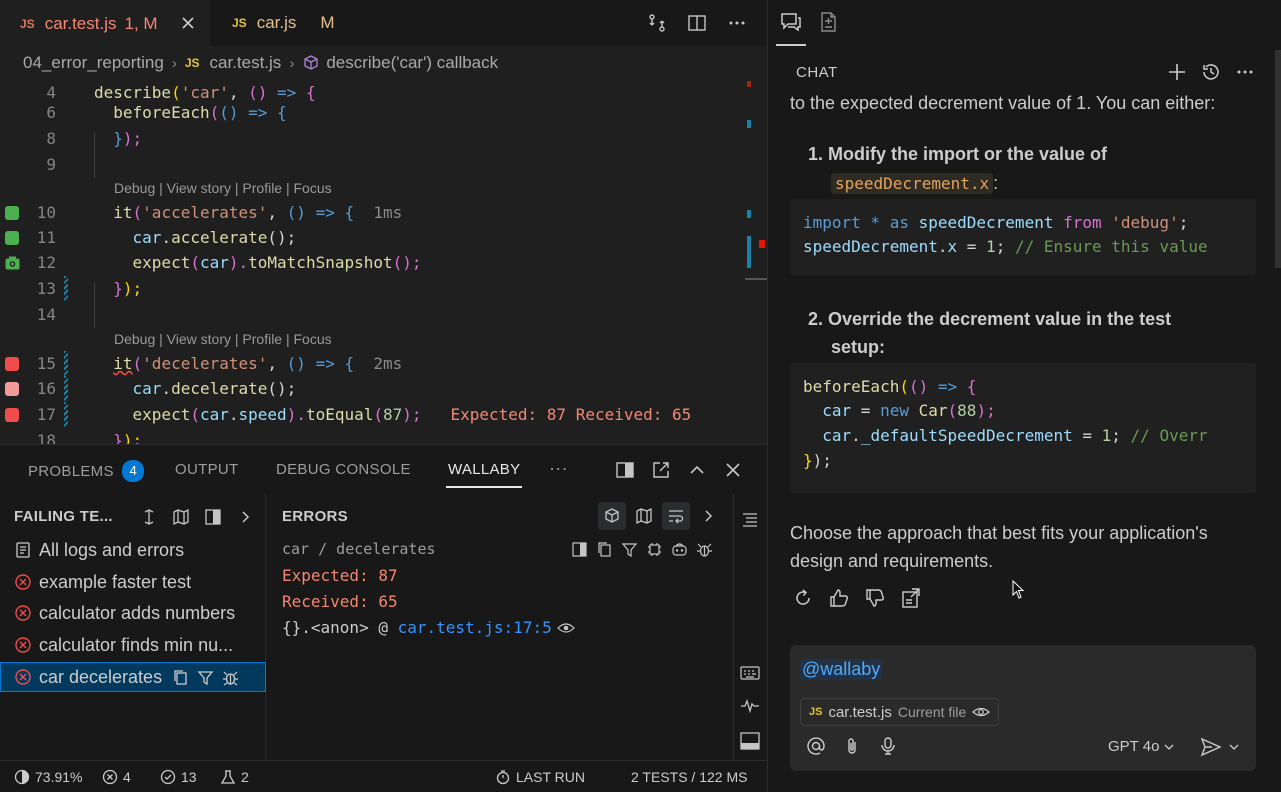  What do you see at coordinates (540, 777) in the screenshot?
I see `last-run-status: LAST RUN` at bounding box center [540, 777].